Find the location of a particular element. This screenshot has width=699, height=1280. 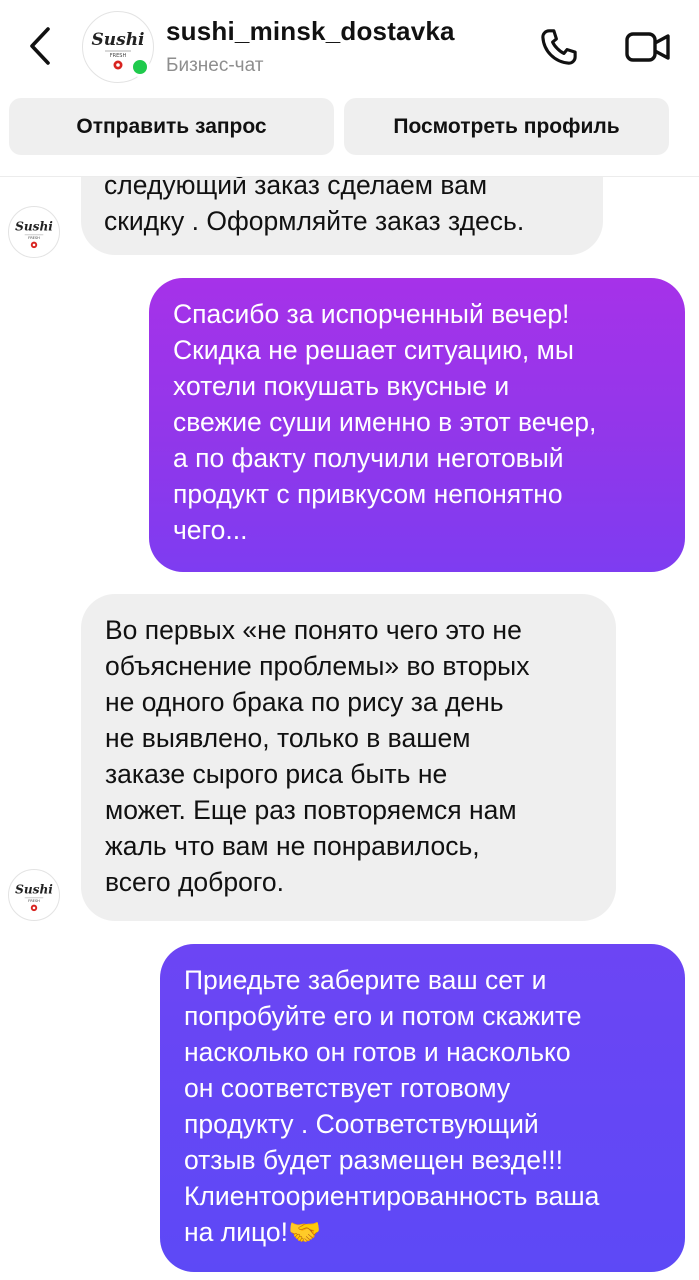

video-camera-icon is located at coordinates (647, 47).